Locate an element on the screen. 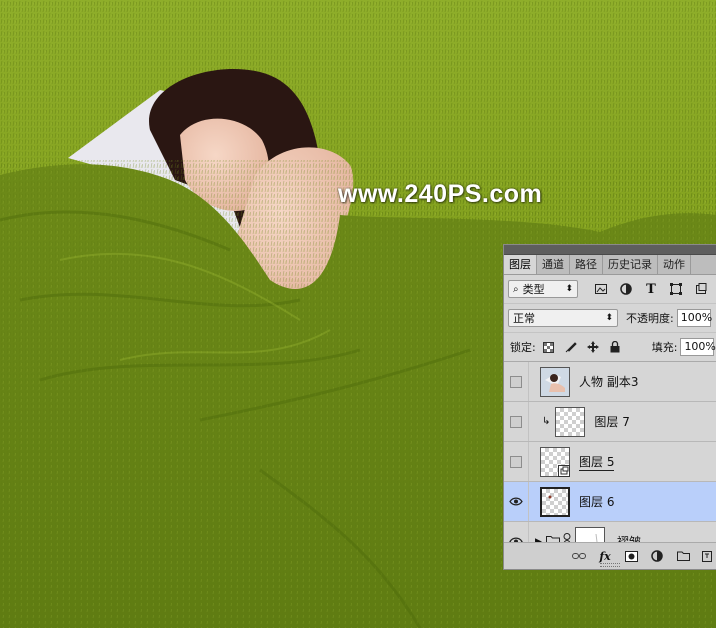 The image size is (716, 628). layer-row-selected: 图层 6 is located at coordinates (610, 502).